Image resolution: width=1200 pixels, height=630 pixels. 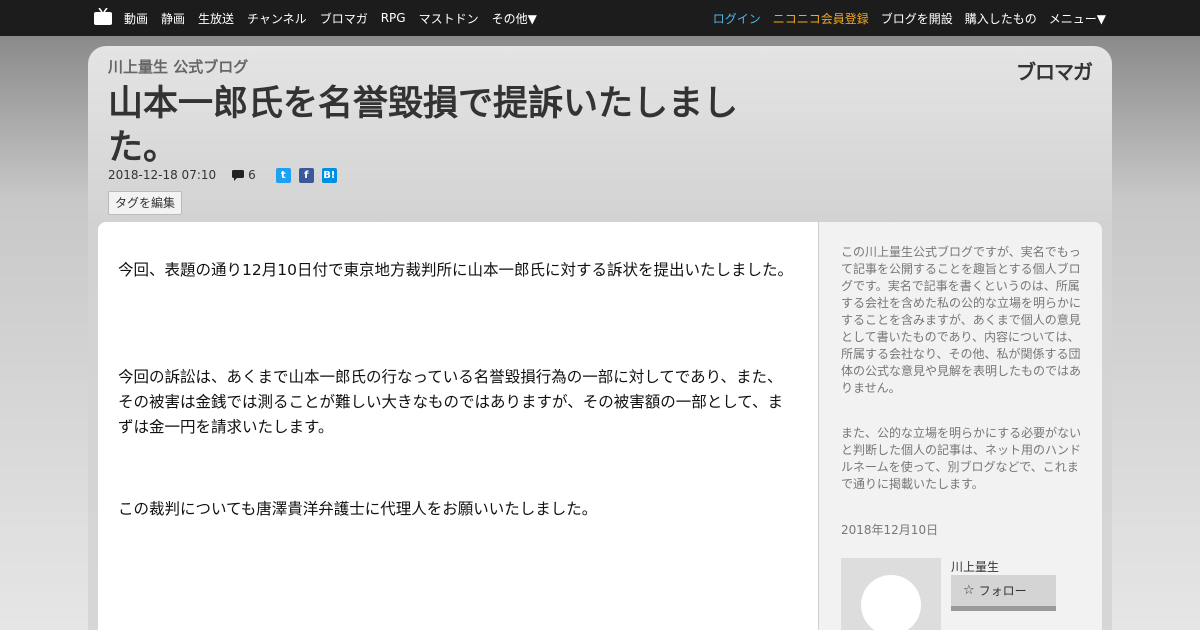 What do you see at coordinates (306, 175) in the screenshot?
I see `facebook-share-icon: f` at bounding box center [306, 175].